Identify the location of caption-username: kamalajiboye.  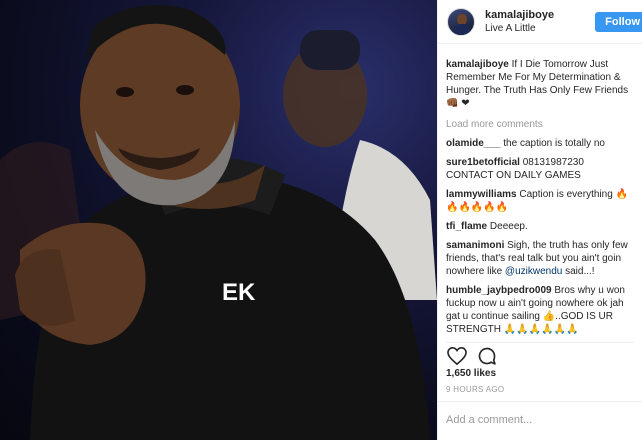
(477, 64).